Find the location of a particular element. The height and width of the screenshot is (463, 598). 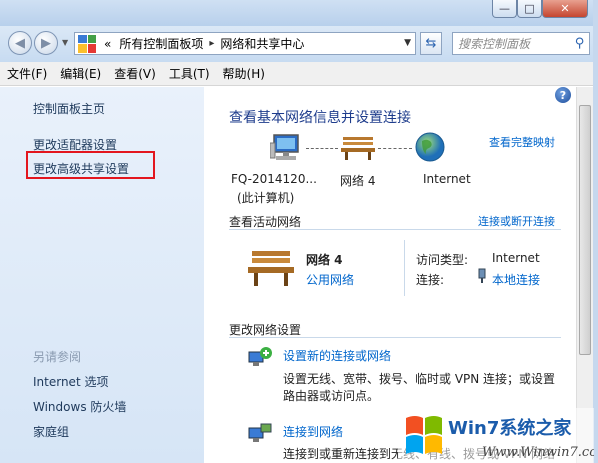

close-button: ✕ is located at coordinates (565, 9).